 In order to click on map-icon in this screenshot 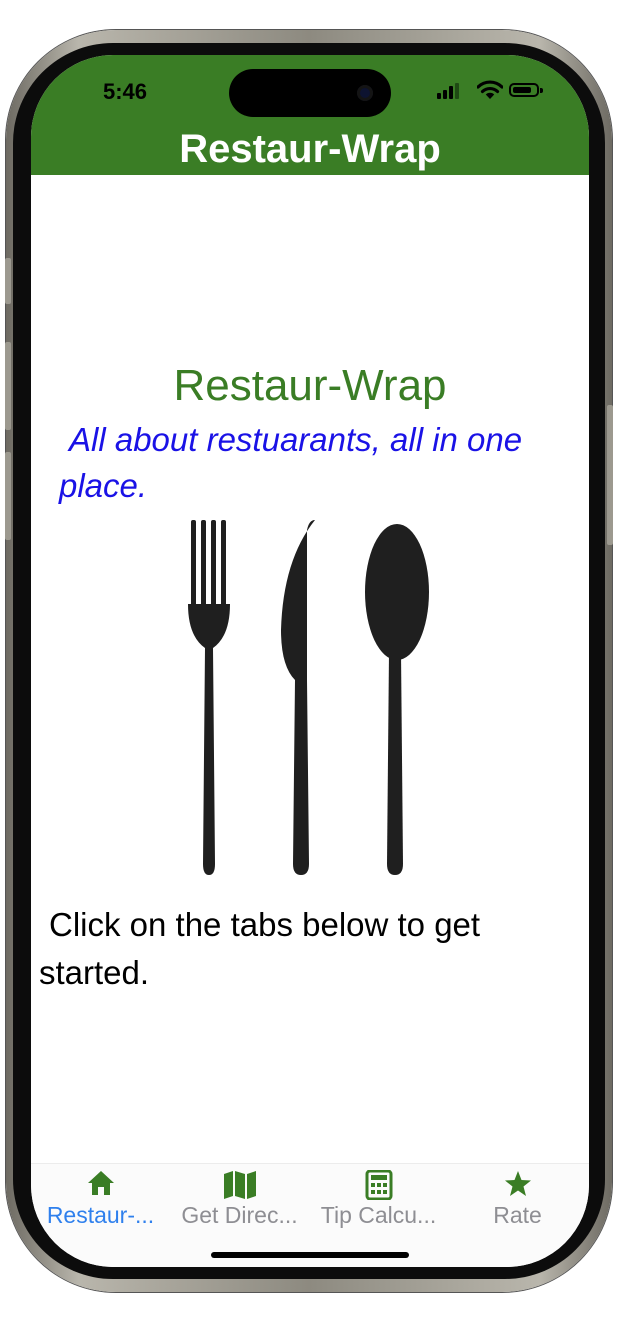, I will do `click(239, 1185)`.